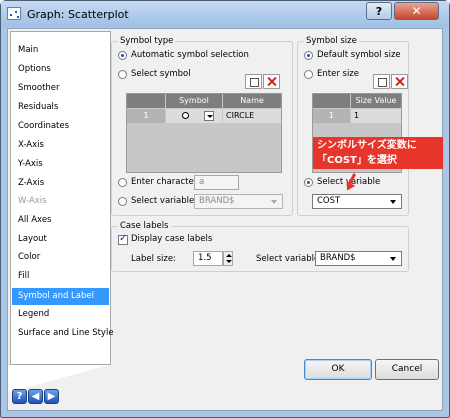 The image size is (450, 418). What do you see at coordinates (407, 369) in the screenshot?
I see `cancel-button: Cancel` at bounding box center [407, 369].